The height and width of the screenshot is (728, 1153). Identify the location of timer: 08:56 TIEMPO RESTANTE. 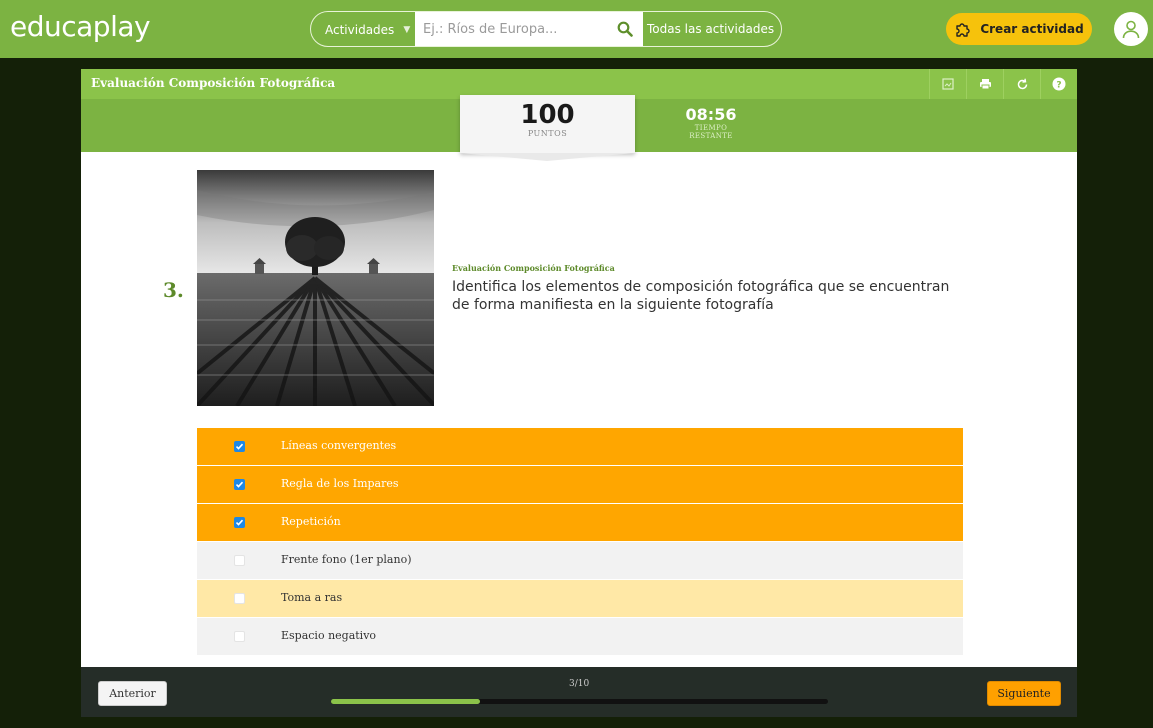
(711, 122).